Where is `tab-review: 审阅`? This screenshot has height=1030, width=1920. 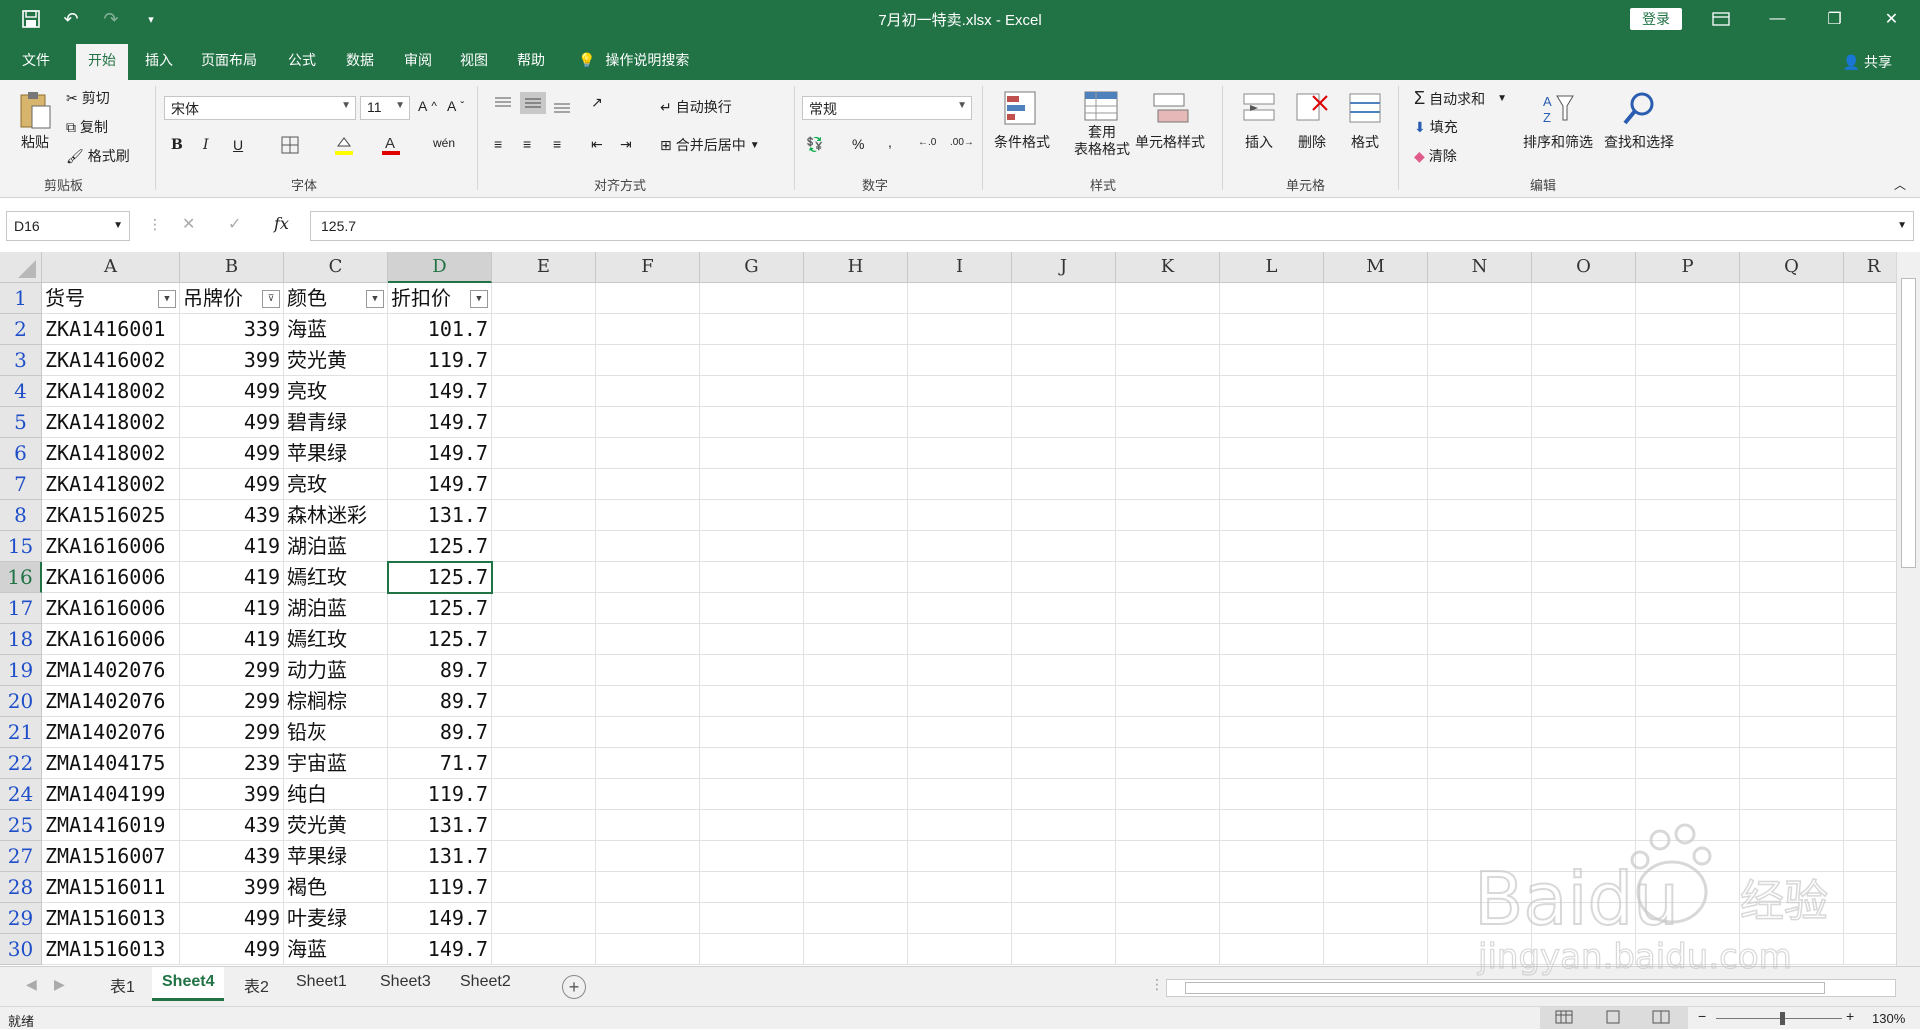
tab-review: 审阅 is located at coordinates (418, 60).